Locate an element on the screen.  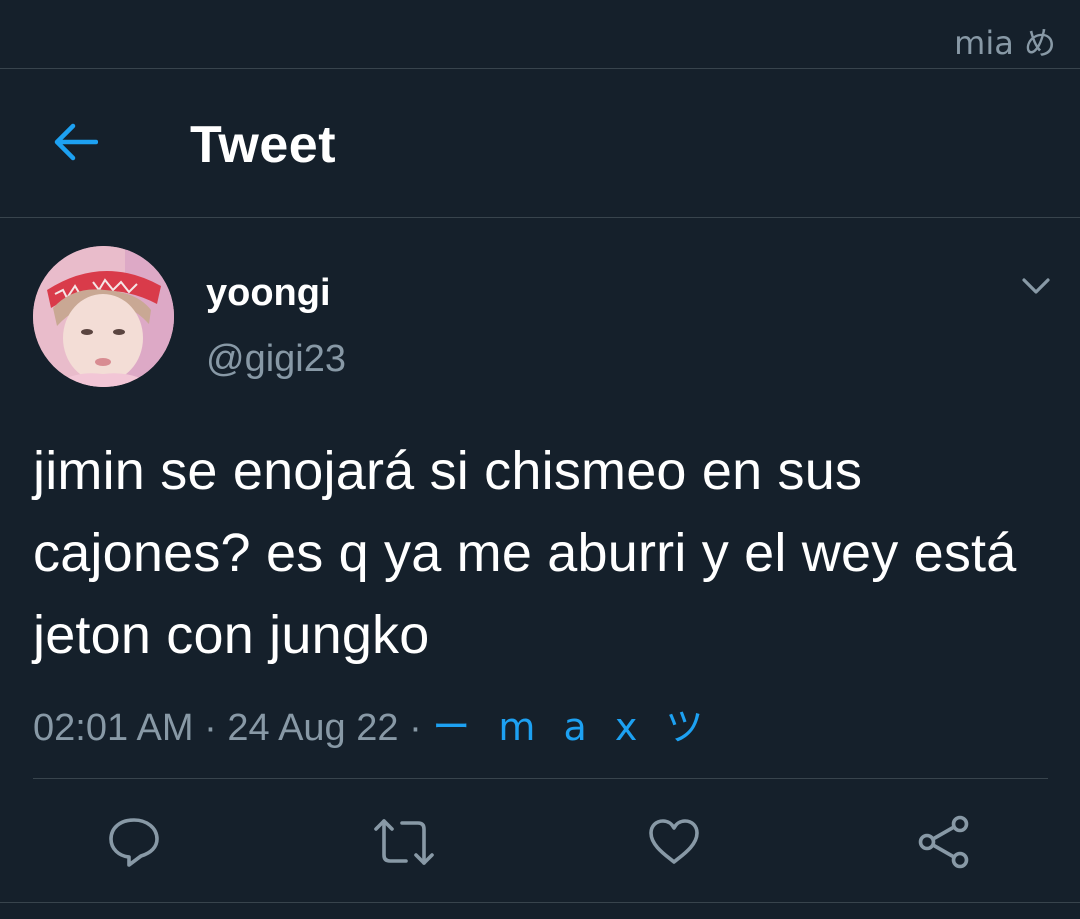
reply-button is located at coordinates (134, 842).